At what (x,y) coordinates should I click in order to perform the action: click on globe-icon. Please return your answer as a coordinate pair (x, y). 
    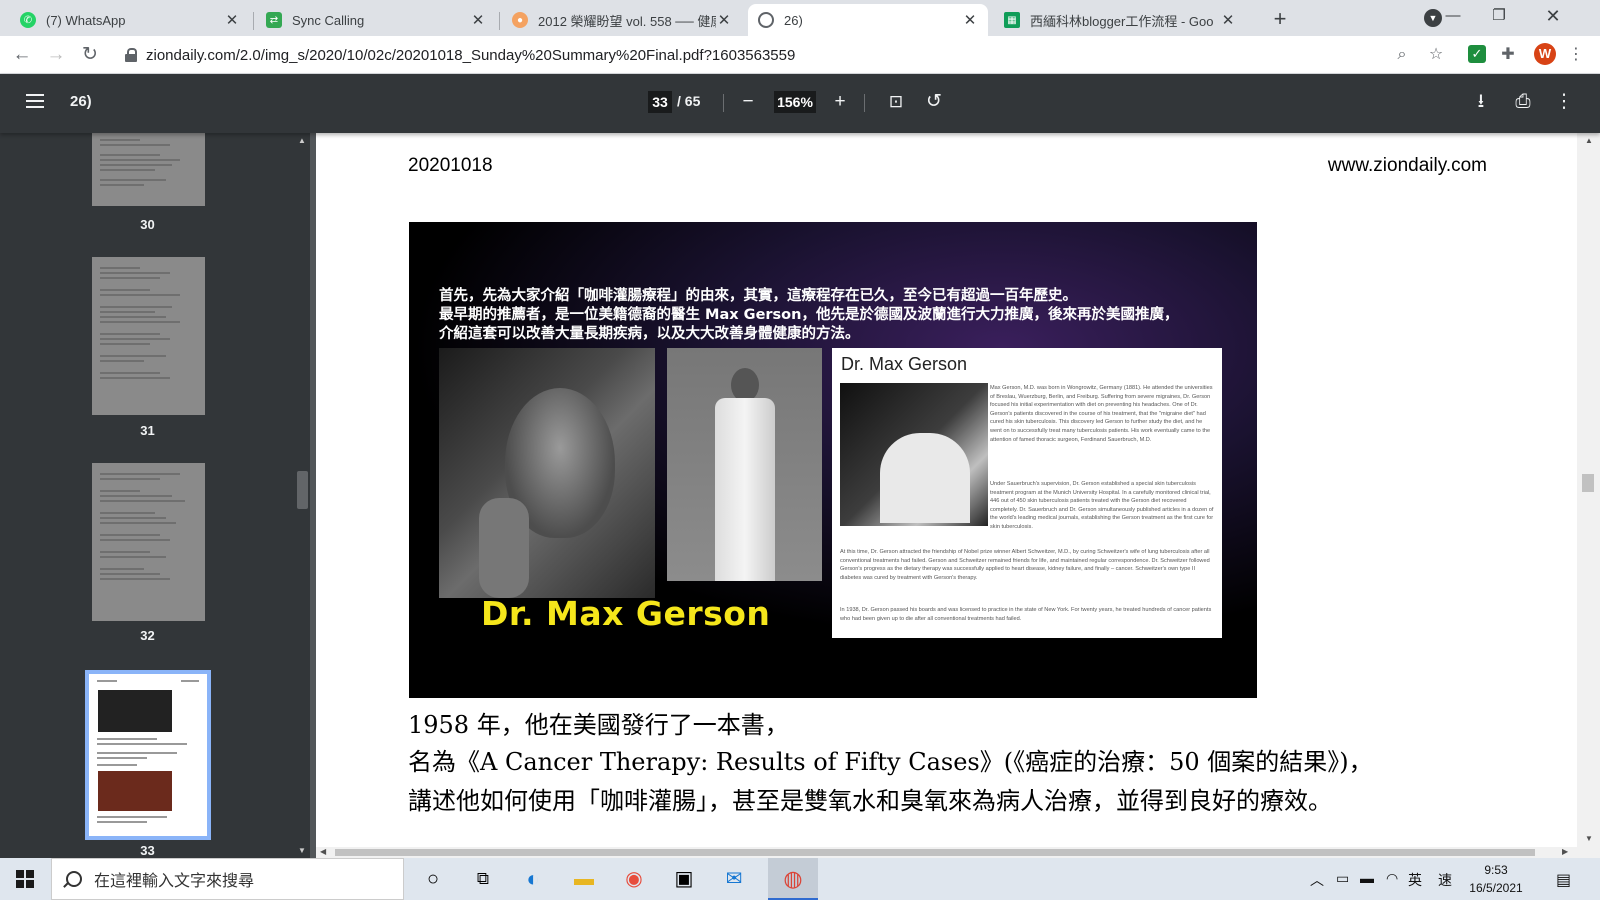
    Looking at the image, I should click on (766, 20).